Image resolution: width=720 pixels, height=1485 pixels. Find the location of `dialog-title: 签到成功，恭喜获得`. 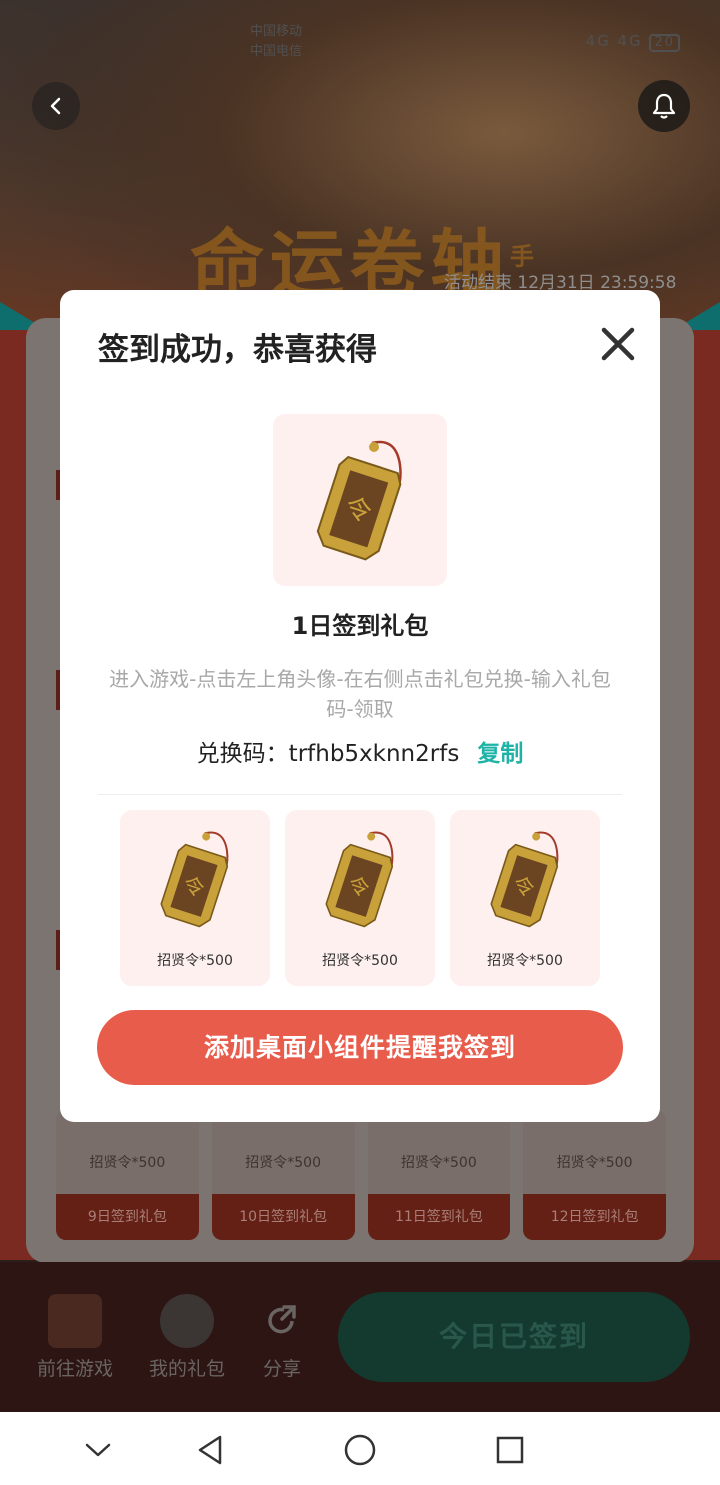

dialog-title: 签到成功，恭喜获得 is located at coordinates (237, 350).